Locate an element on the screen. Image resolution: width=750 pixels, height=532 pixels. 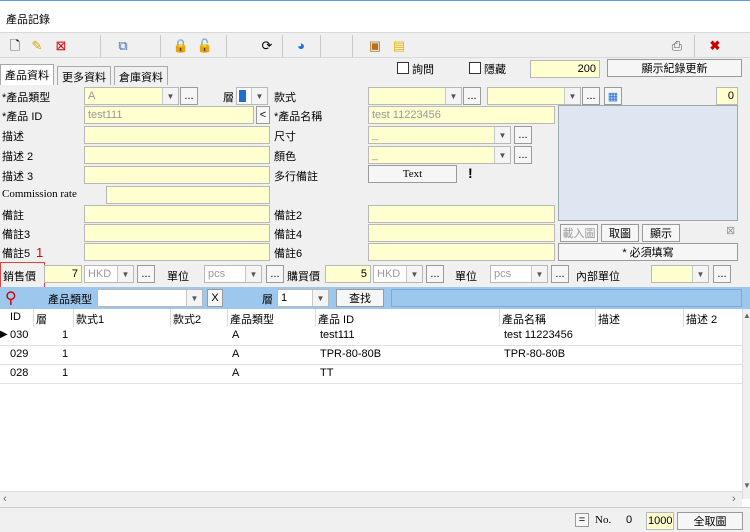
refresh-icon: ⟳ is located at coordinates (267, 45).